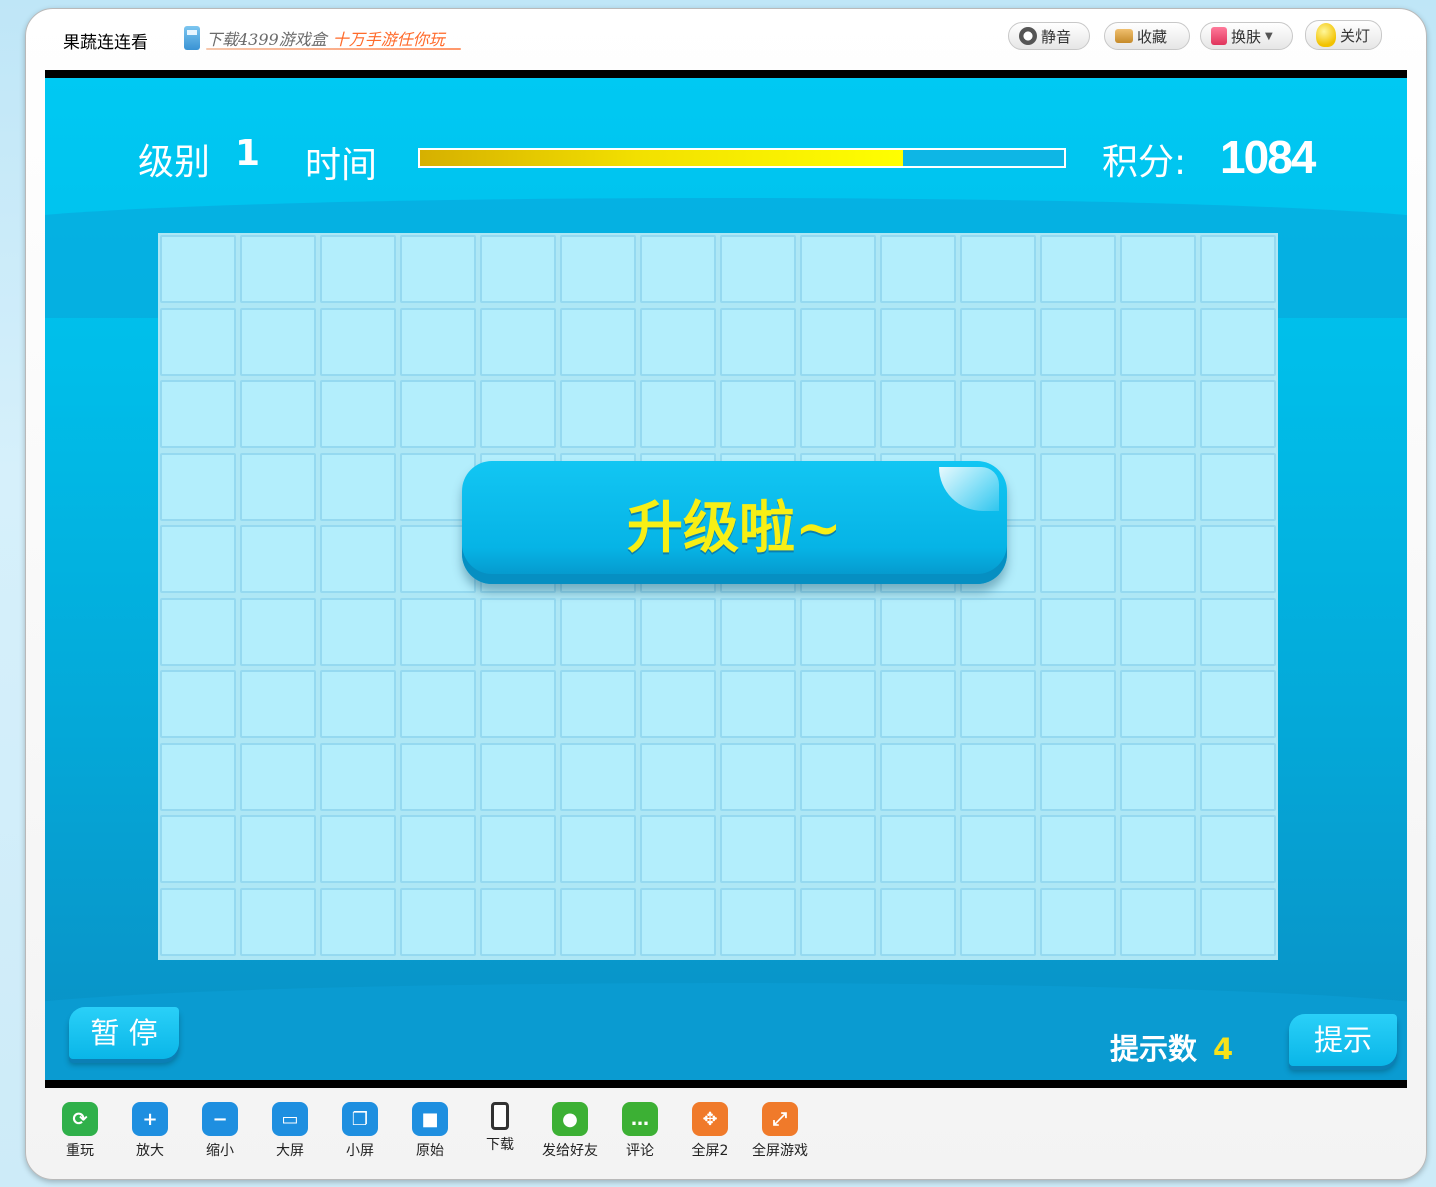 The height and width of the screenshot is (1187, 1436). What do you see at coordinates (570, 1131) in the screenshot?
I see `toolbar-qq-button: ● 发给好友` at bounding box center [570, 1131].